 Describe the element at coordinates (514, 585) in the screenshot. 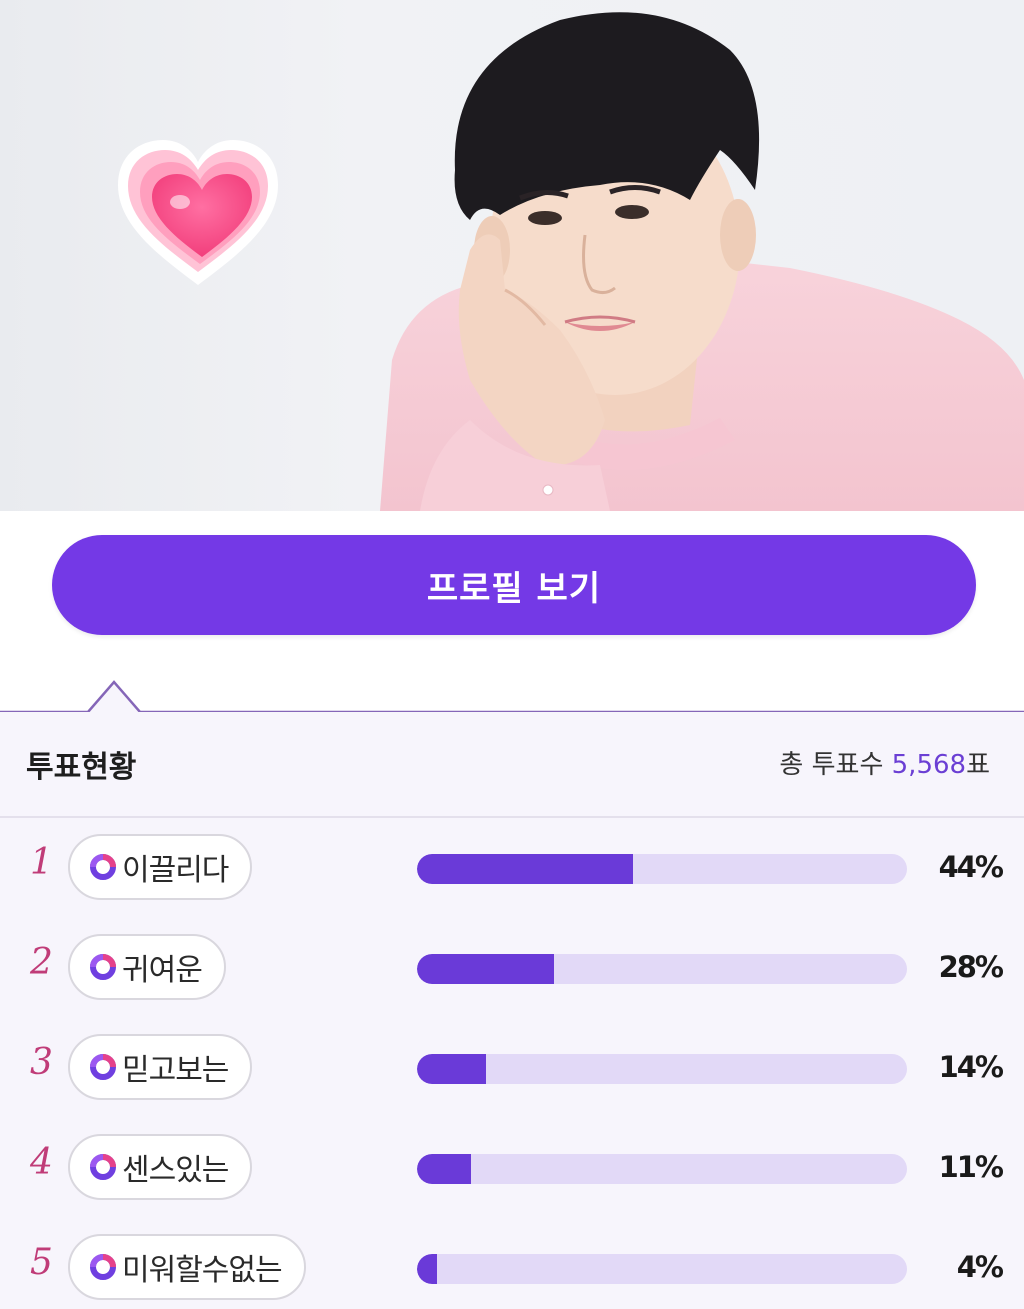

I see `view-profile-button: 프로필 보기` at that location.